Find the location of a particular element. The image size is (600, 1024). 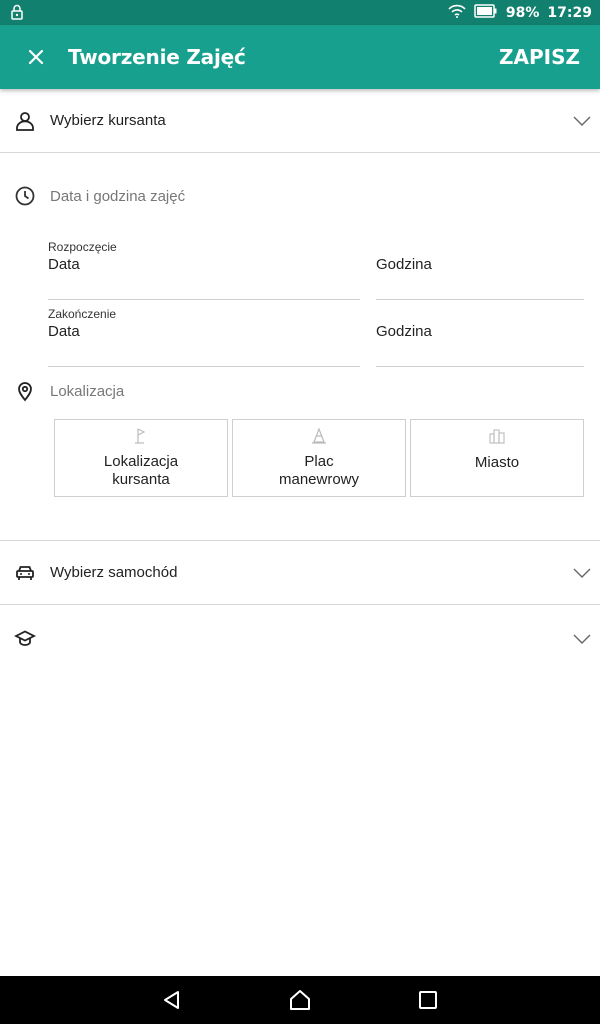

navigation-bar is located at coordinates (300, 1000).